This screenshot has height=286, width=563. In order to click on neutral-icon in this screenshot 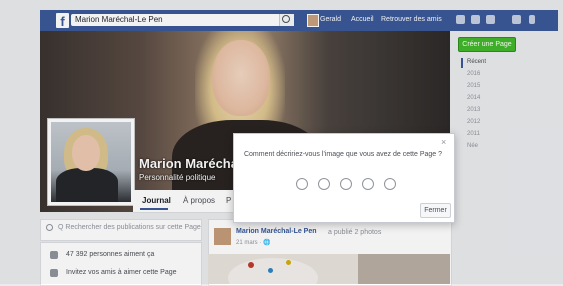, I will do `click(346, 184)`.